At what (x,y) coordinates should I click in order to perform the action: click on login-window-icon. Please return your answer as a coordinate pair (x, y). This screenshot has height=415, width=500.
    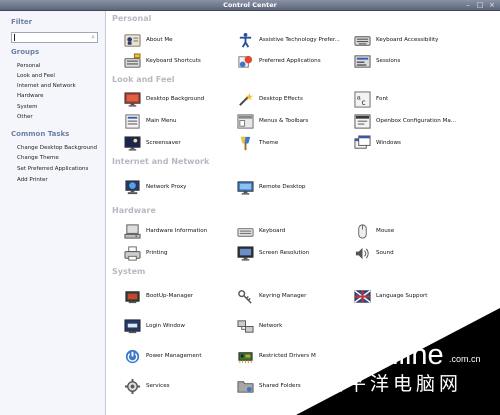
    Looking at the image, I should click on (132, 325).